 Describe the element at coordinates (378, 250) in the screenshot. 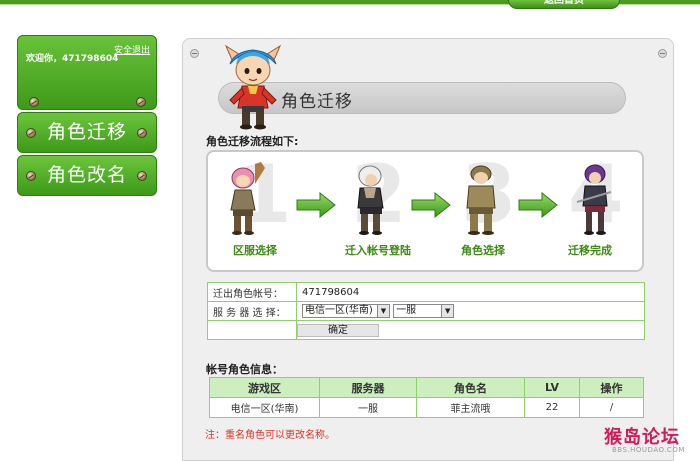

I see `step-label-2: 迁入帐号登陆` at that location.